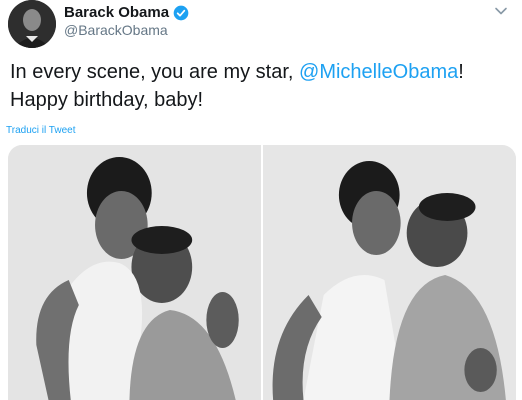 The width and height of the screenshot is (522, 400). I want to click on author-avatar, so click(32, 24).